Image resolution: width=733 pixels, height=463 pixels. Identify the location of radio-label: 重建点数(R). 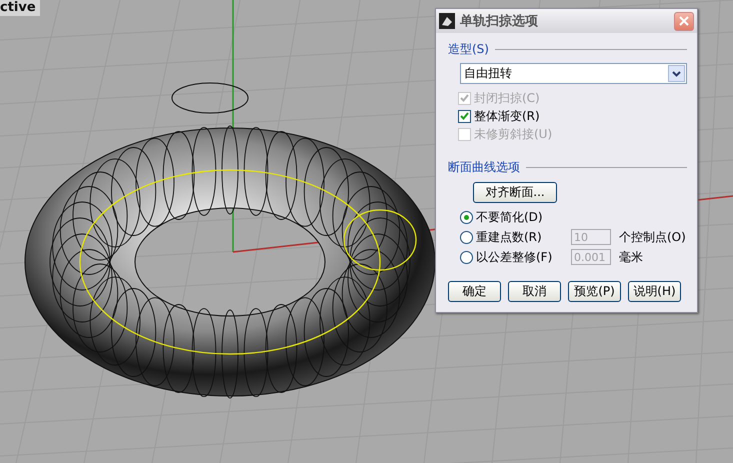
(509, 237).